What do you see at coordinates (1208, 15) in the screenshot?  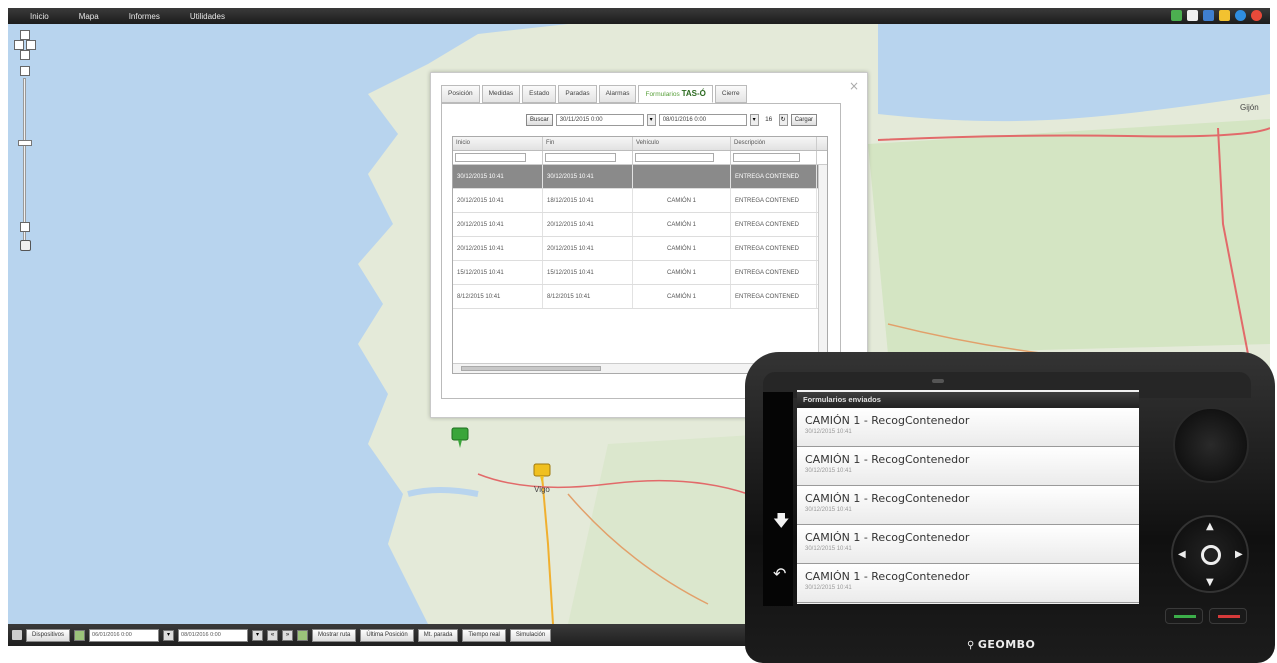 I see `info-icon` at bounding box center [1208, 15].